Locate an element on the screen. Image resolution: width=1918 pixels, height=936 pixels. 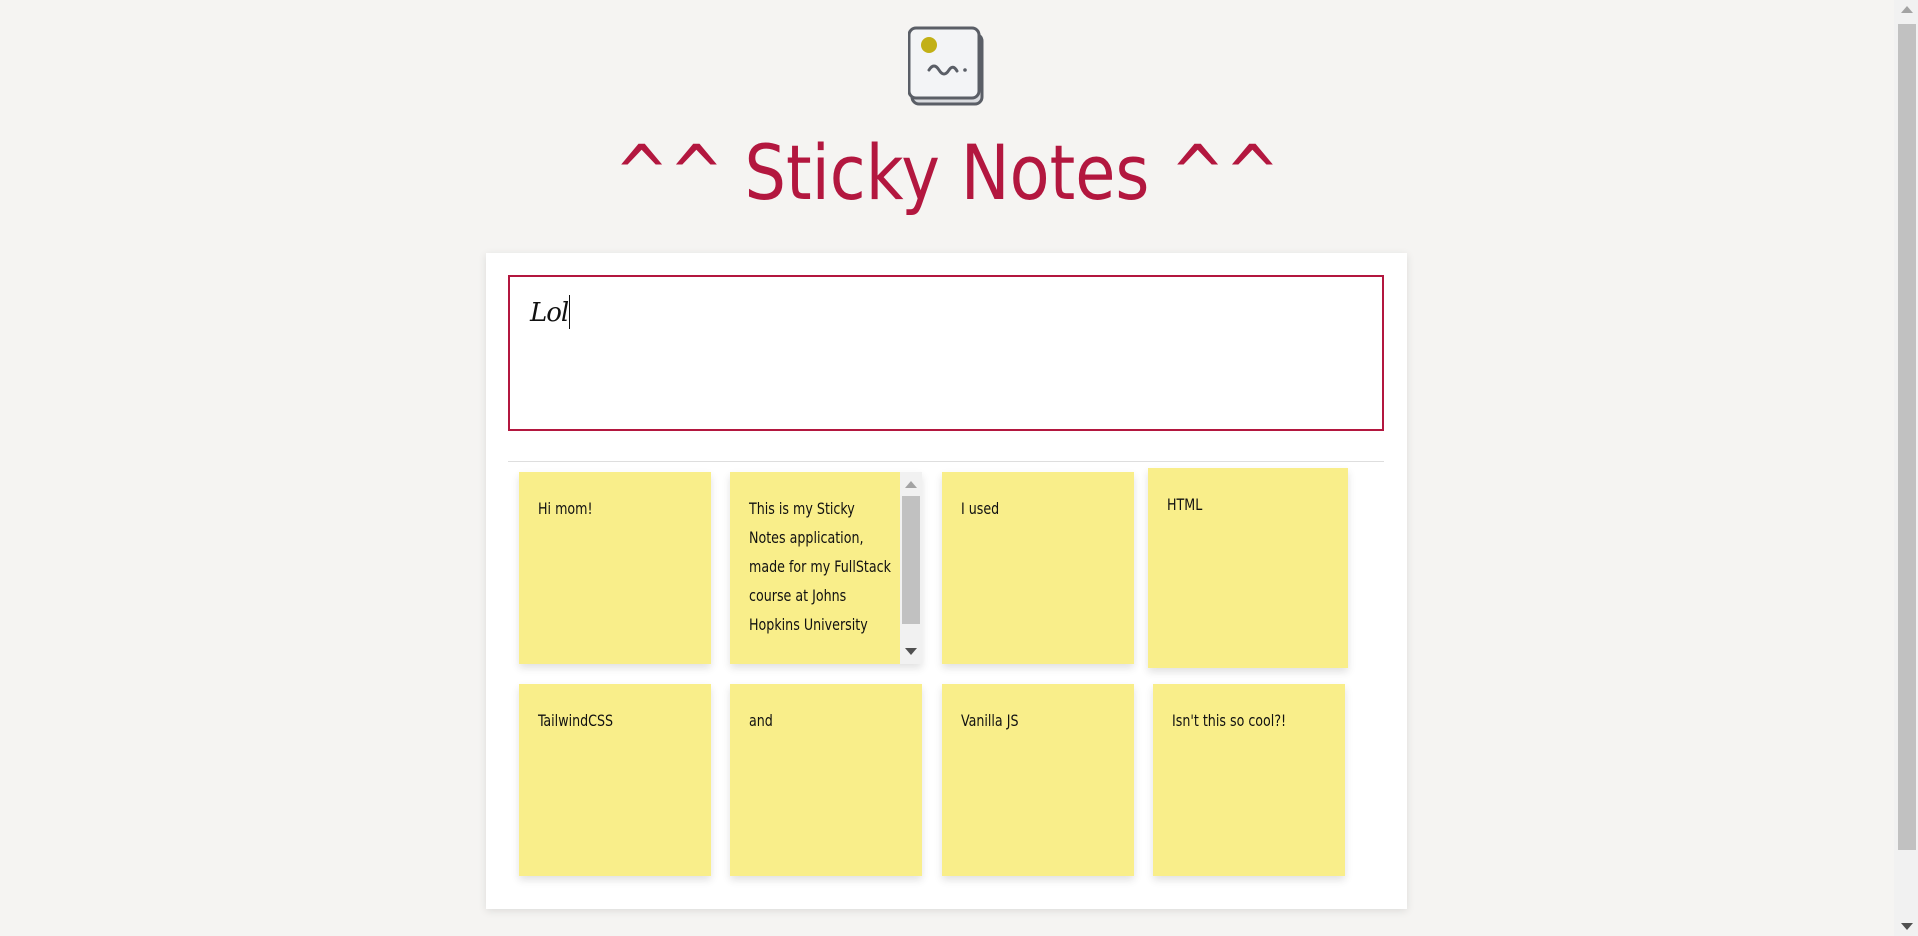
page-title: ^^ Sticky Notes ^^ is located at coordinates (947, 172).